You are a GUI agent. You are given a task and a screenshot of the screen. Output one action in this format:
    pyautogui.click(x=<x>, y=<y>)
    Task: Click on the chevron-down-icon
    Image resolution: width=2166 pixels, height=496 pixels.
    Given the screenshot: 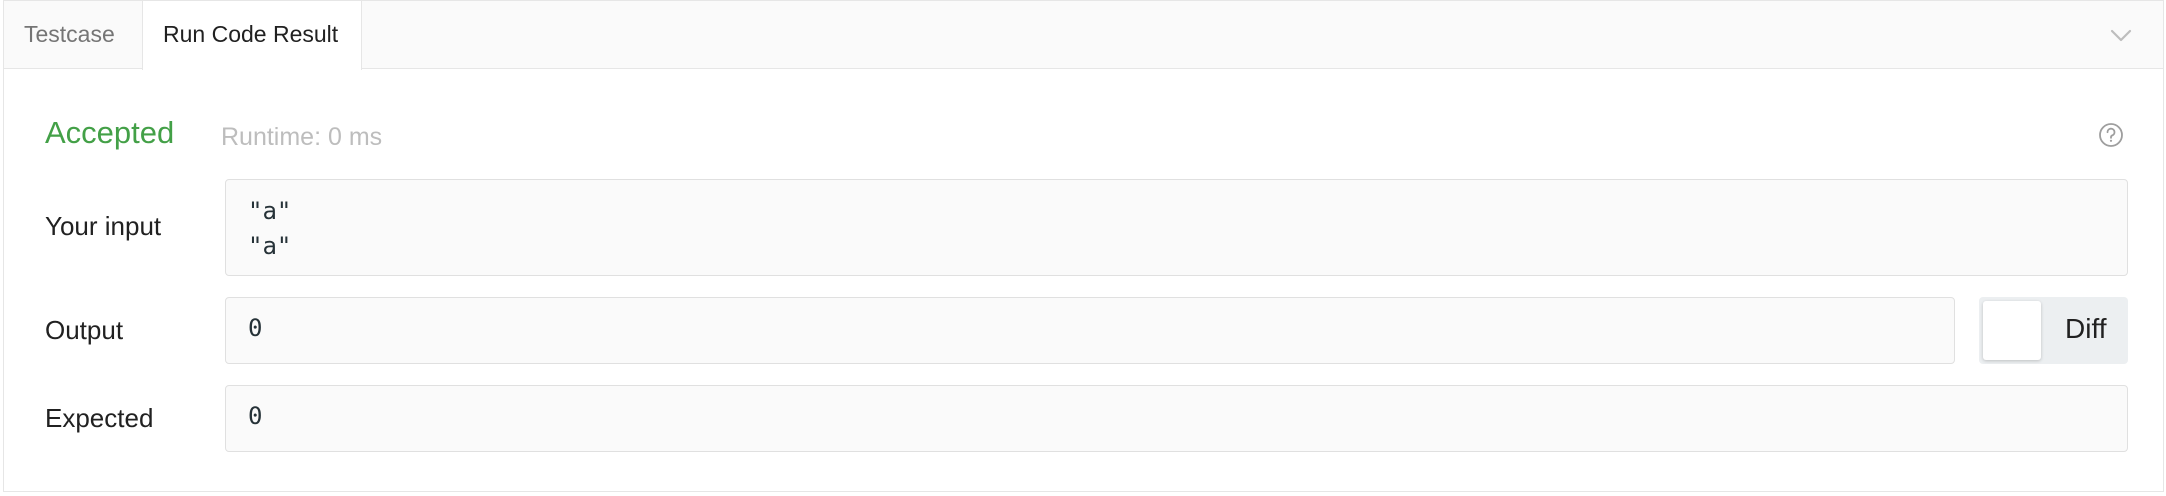 What is the action you would take?
    pyautogui.click(x=2121, y=35)
    